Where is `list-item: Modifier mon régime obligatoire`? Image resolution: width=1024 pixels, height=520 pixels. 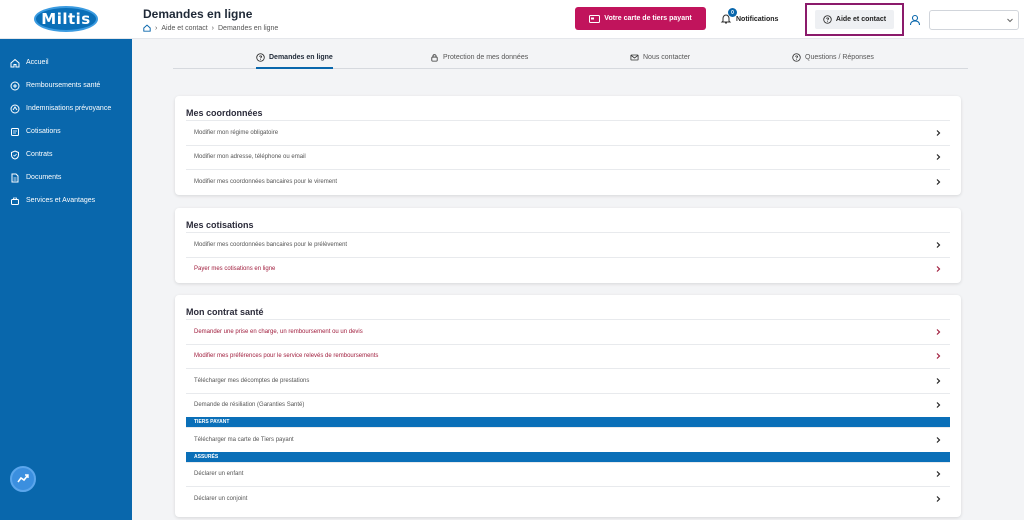 list-item: Modifier mon régime obligatoire is located at coordinates (568, 132).